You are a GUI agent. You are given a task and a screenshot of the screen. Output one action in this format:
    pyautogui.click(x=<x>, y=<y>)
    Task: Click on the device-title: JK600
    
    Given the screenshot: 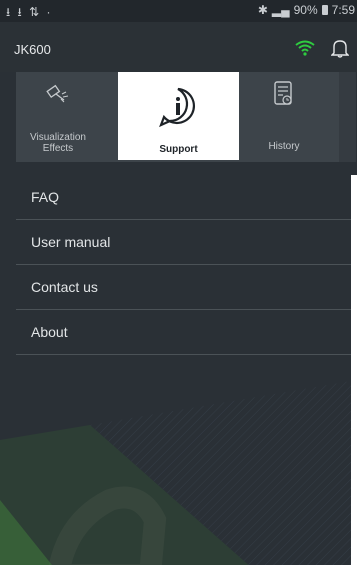 What is the action you would take?
    pyautogui.click(x=32, y=49)
    